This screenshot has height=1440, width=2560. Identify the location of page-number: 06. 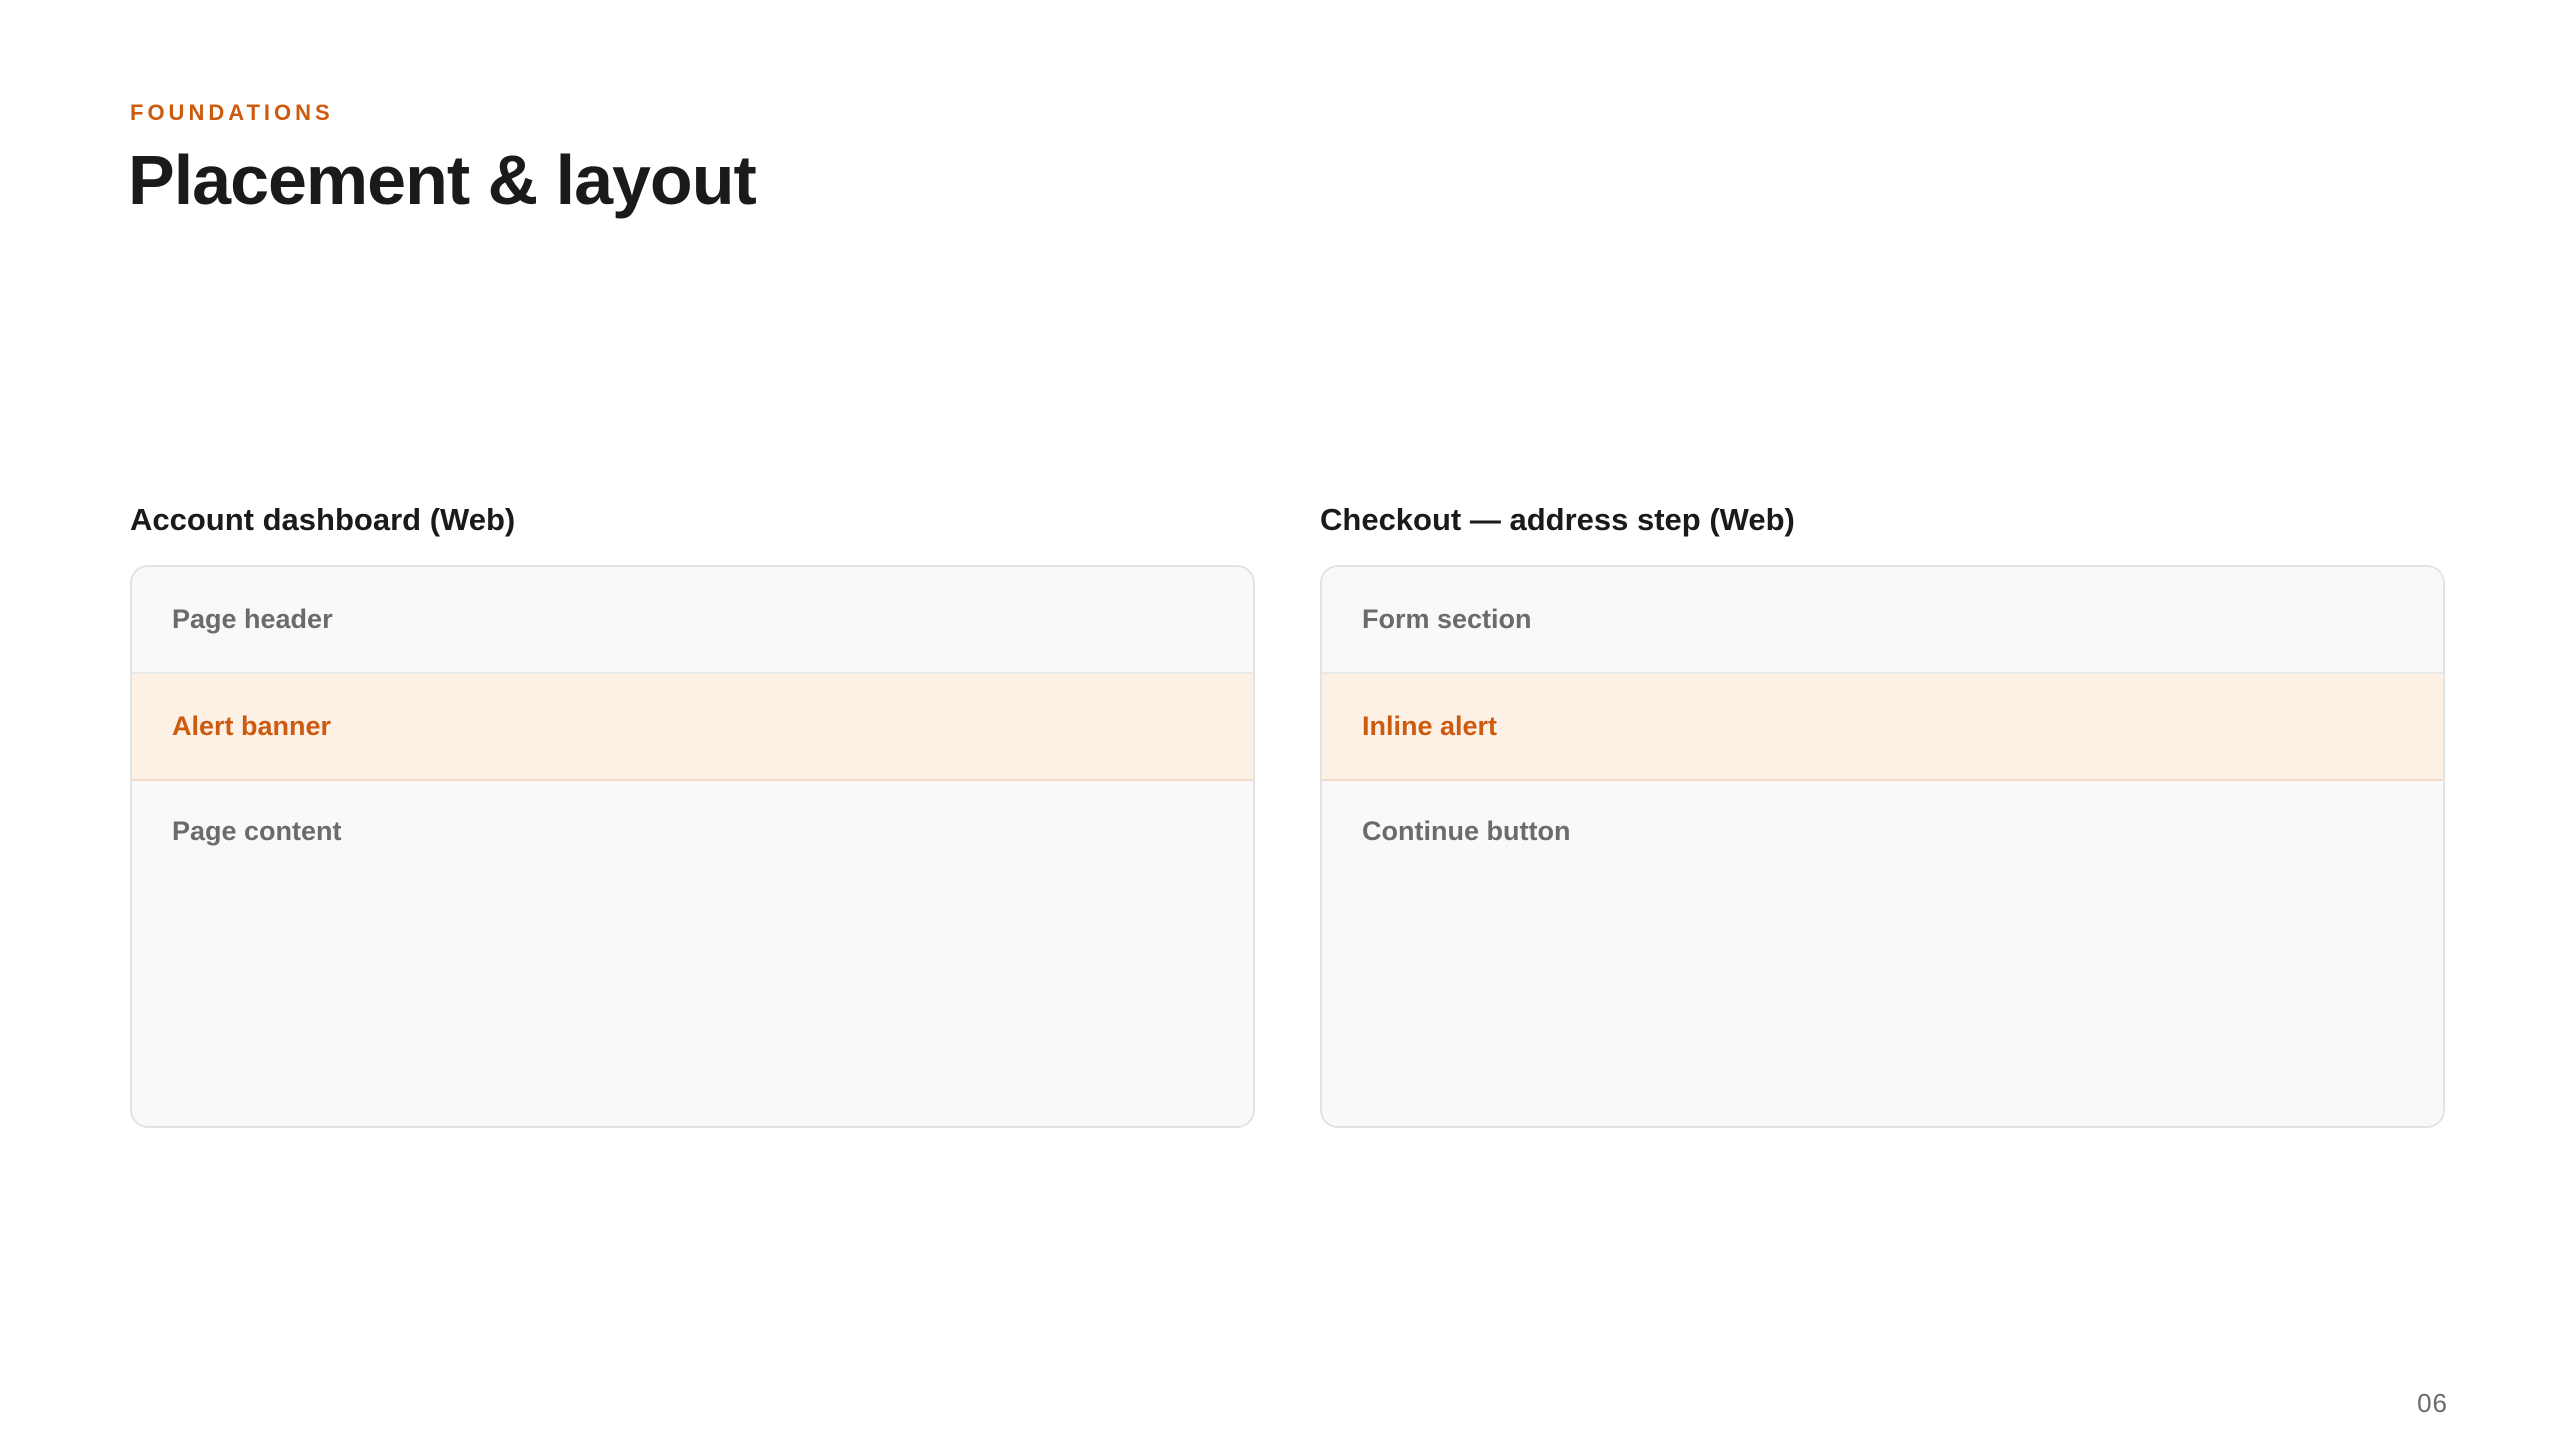
(2432, 1403).